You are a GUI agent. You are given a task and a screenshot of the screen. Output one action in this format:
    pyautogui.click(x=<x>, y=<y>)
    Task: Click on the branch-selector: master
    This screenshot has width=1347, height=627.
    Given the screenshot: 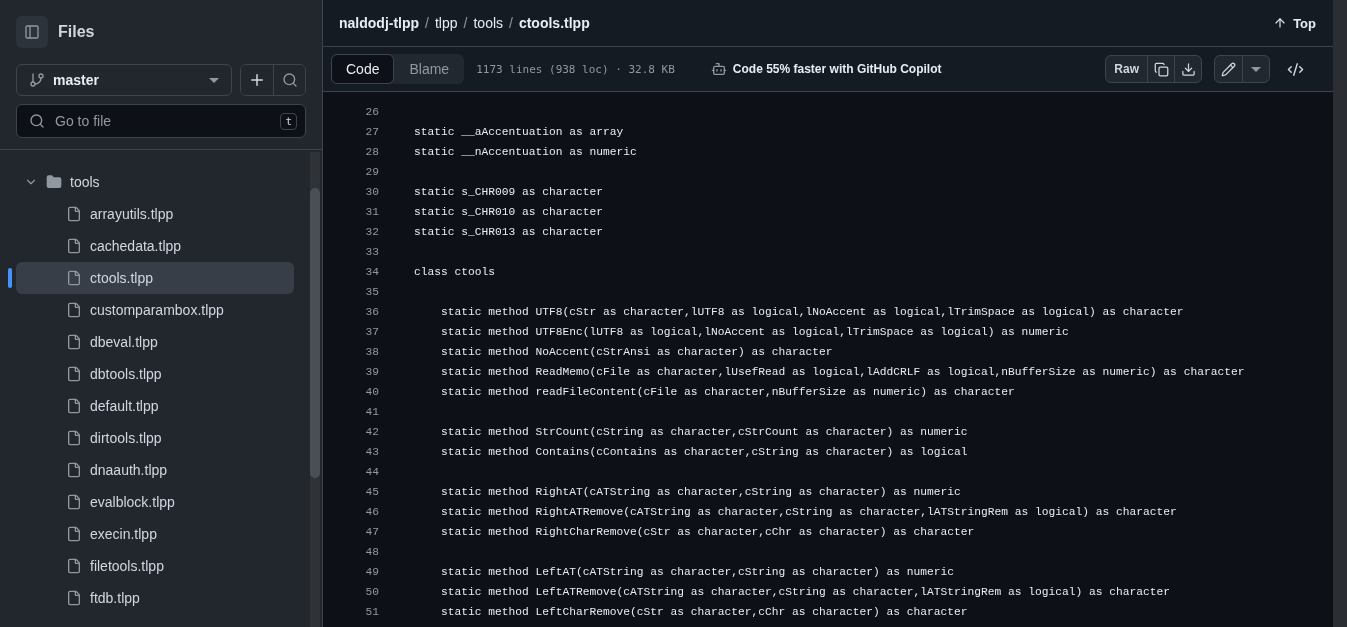 What is the action you would take?
    pyautogui.click(x=124, y=80)
    